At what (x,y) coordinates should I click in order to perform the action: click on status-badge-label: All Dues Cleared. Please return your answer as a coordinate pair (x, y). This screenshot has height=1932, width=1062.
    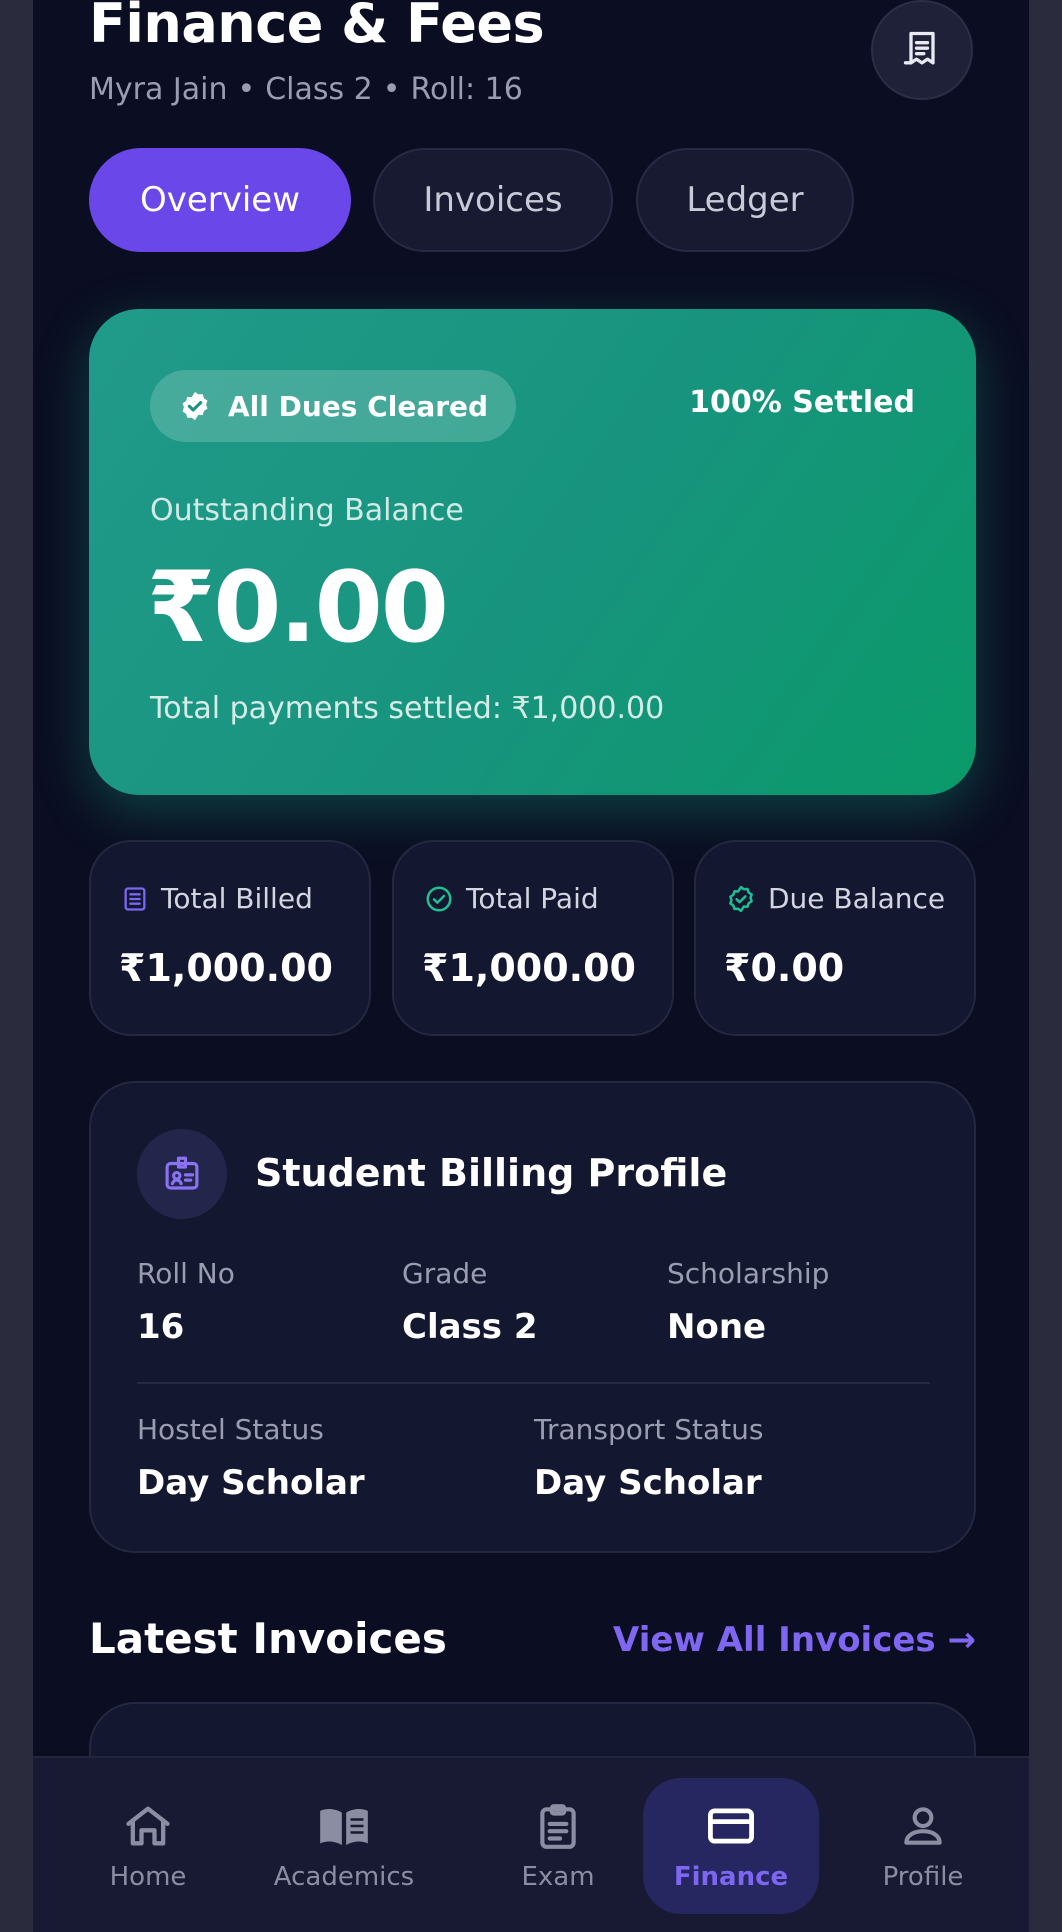
    Looking at the image, I should click on (358, 406).